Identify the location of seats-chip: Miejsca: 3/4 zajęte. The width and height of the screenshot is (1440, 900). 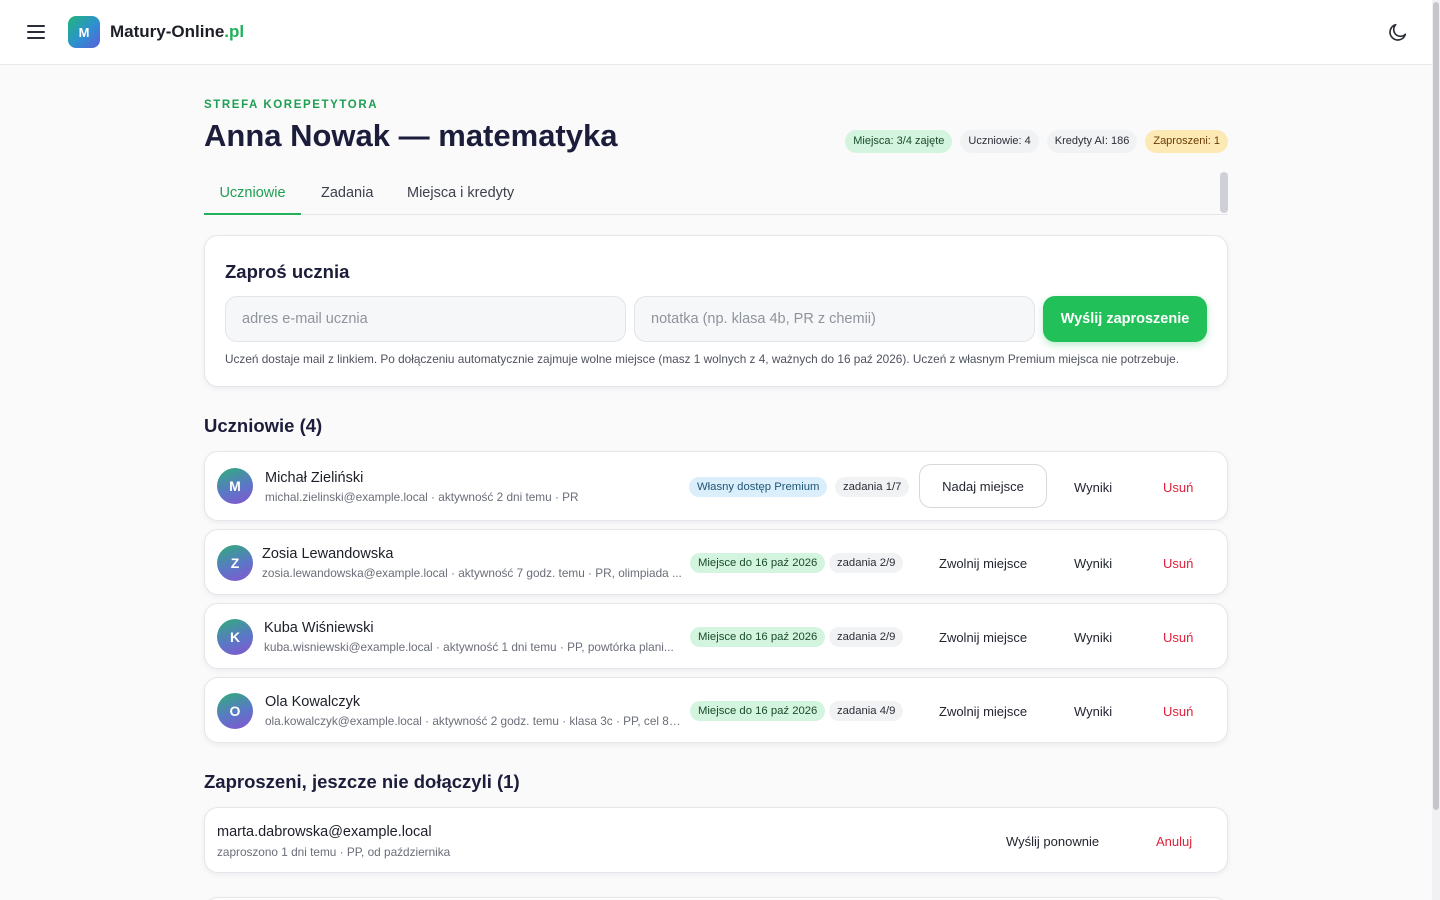
(899, 141).